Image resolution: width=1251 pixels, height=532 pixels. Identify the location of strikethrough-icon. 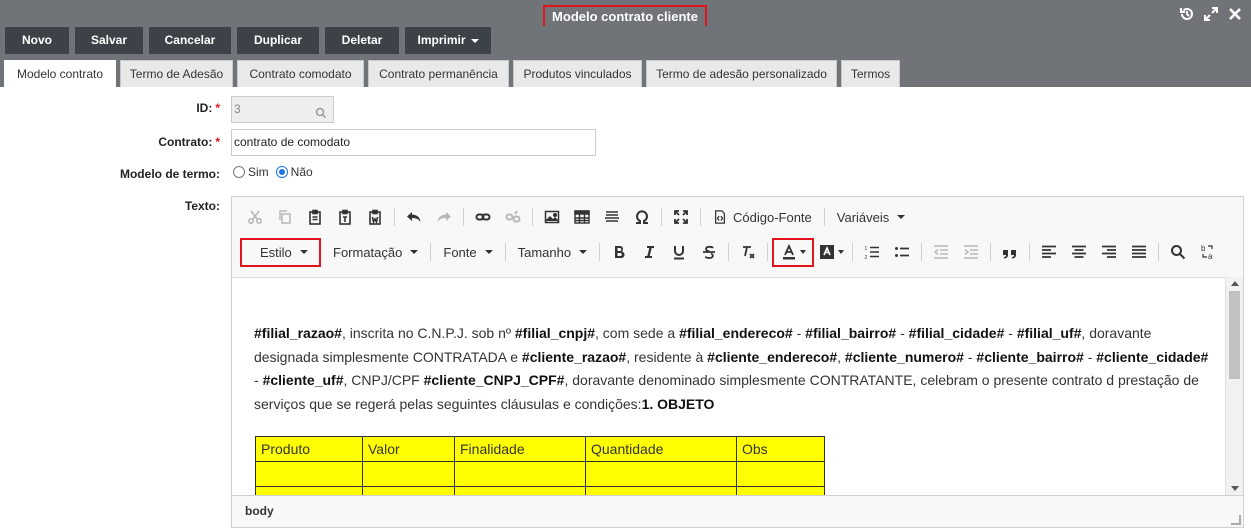
(709, 252).